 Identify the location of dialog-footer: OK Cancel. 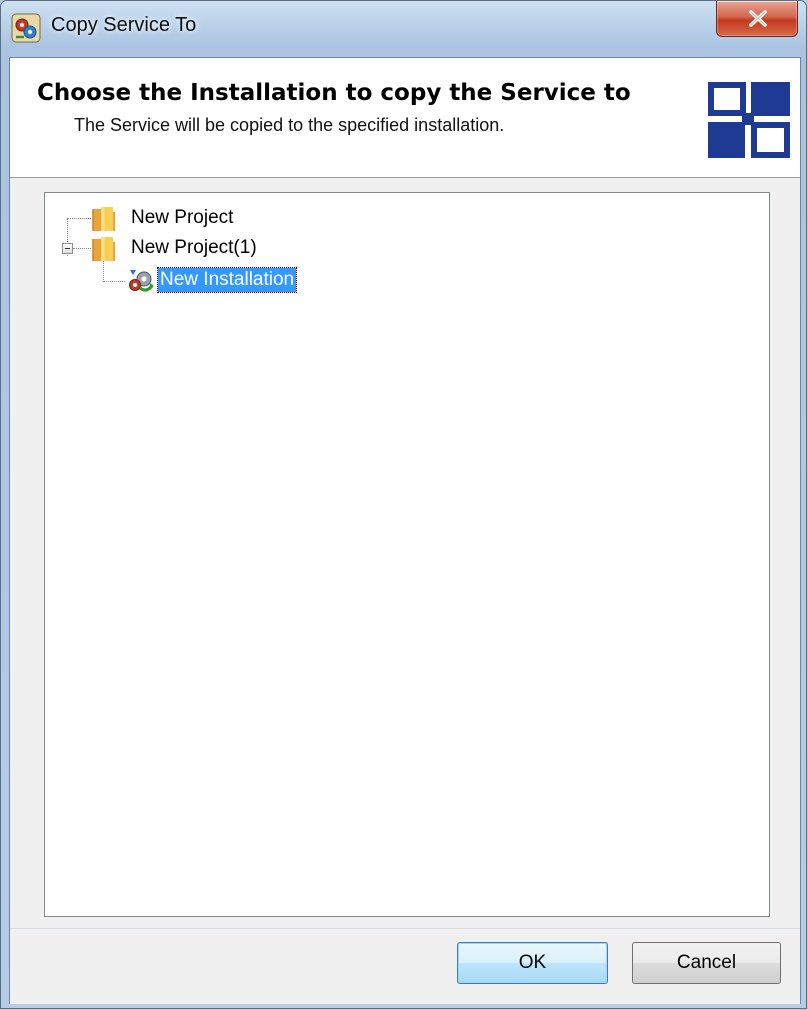
(405, 966).